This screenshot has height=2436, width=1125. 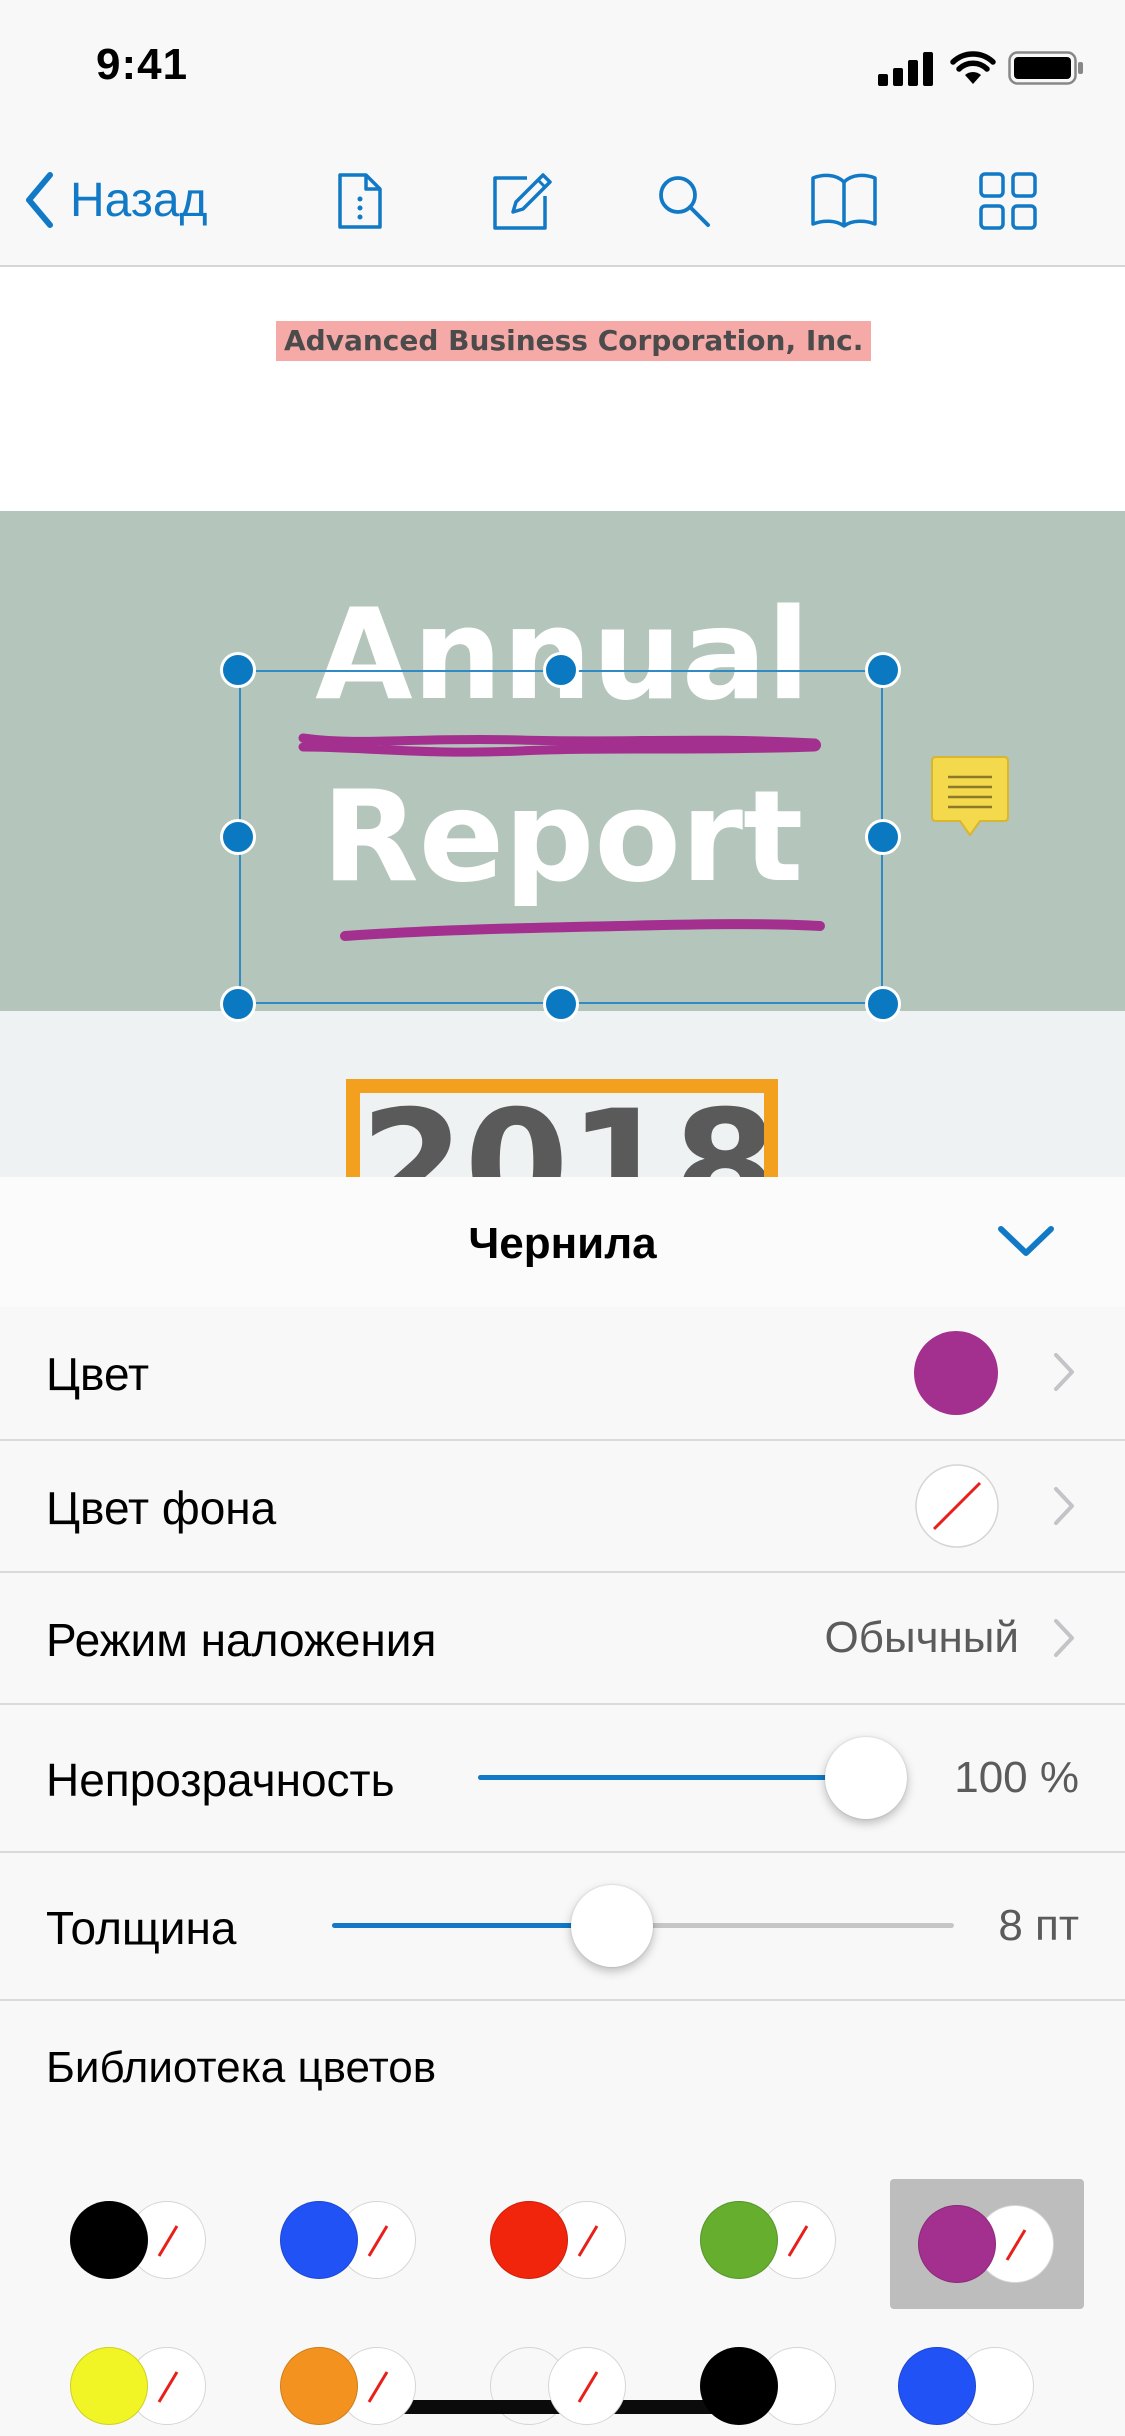 I want to click on grid-icon, so click(x=1008, y=201).